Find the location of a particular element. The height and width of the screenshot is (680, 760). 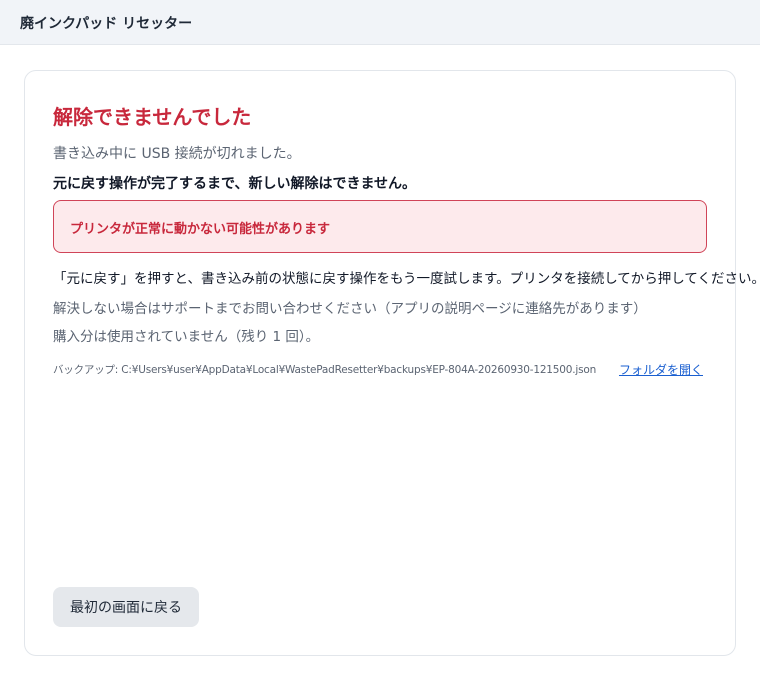

usage-note: 購入分は使用されていません（残り 1 回）。 is located at coordinates (186, 337).